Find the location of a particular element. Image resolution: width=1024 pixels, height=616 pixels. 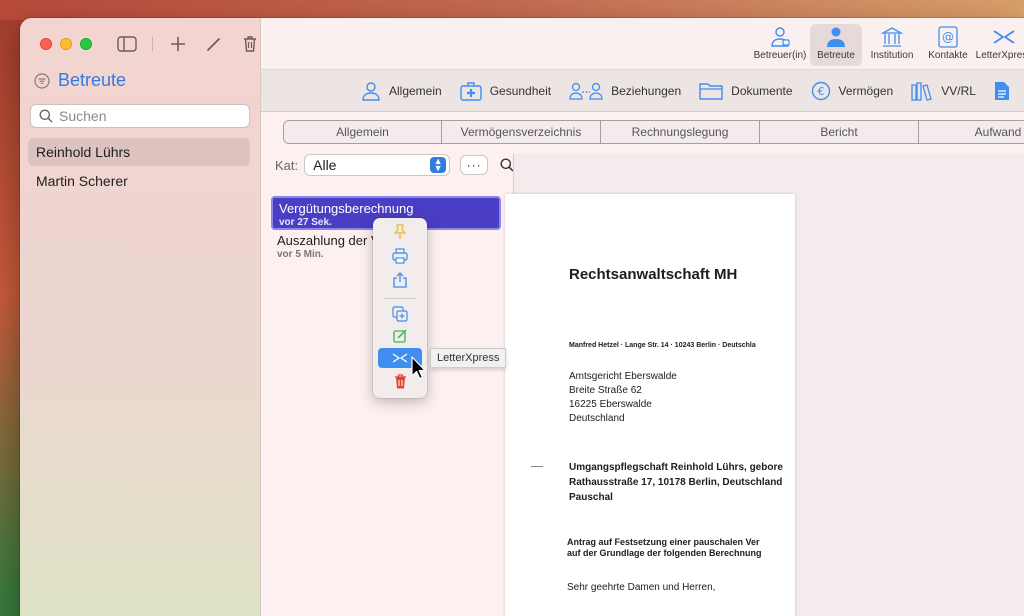

toolbar-institution-label: Institution is located at coordinates (892, 55).